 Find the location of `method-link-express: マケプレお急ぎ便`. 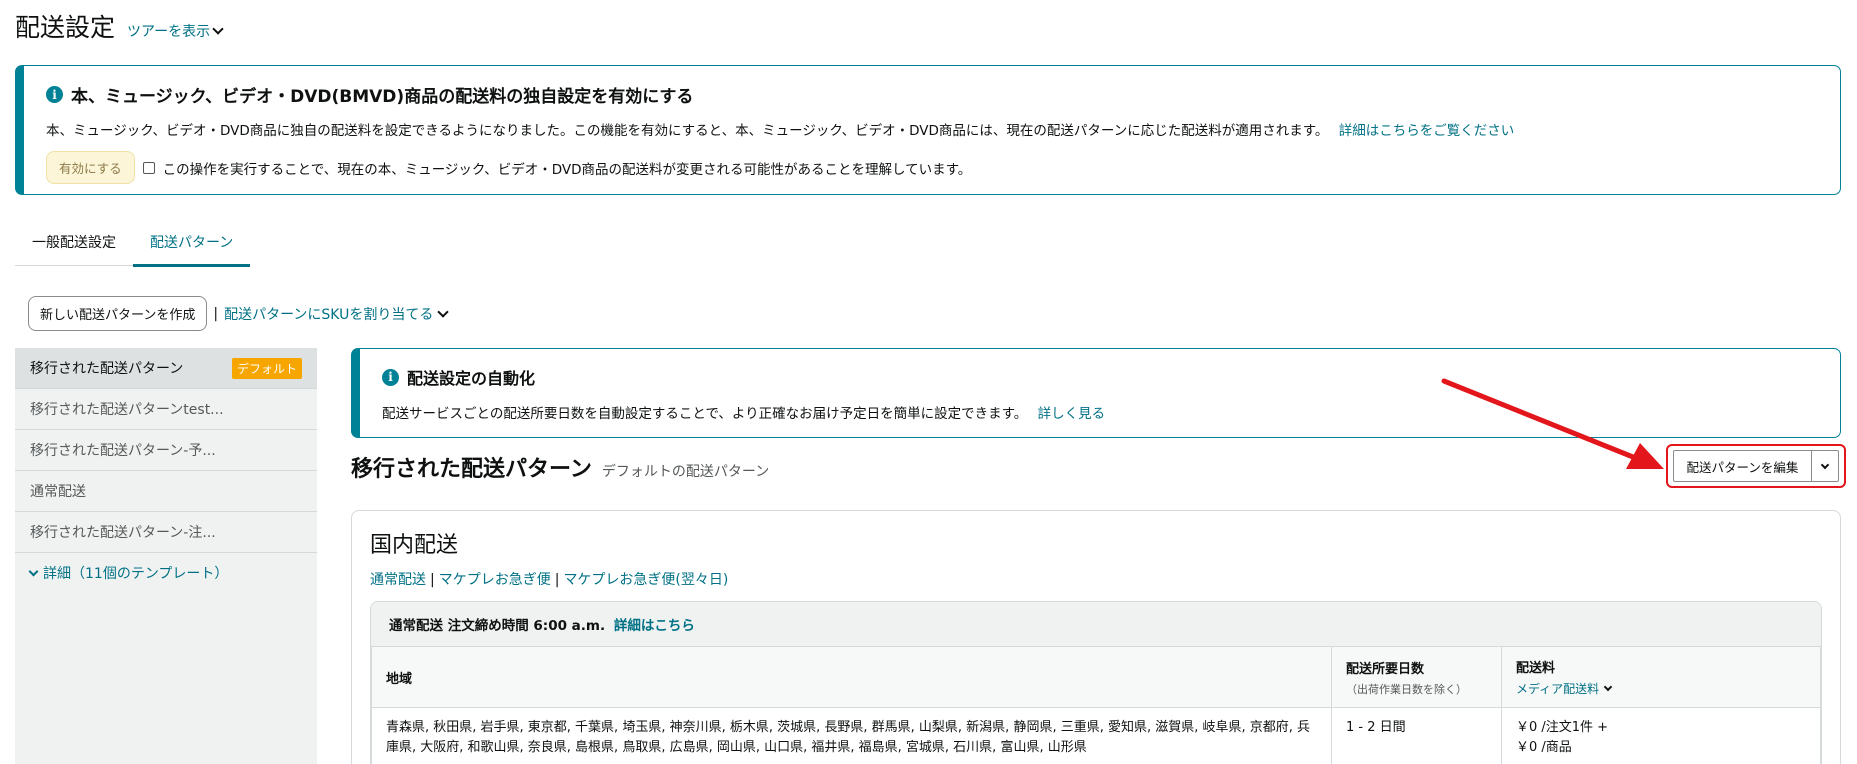

method-link-express: マケプレお急ぎ便 is located at coordinates (495, 580).